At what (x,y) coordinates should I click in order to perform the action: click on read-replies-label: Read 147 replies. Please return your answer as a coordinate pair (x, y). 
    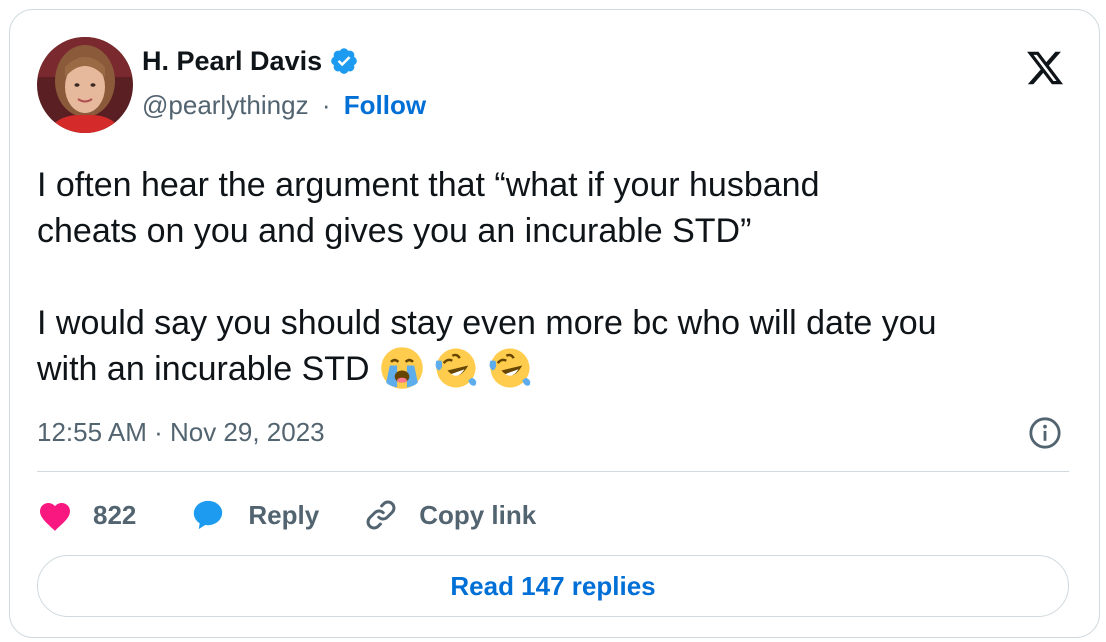
    Looking at the image, I should click on (553, 585).